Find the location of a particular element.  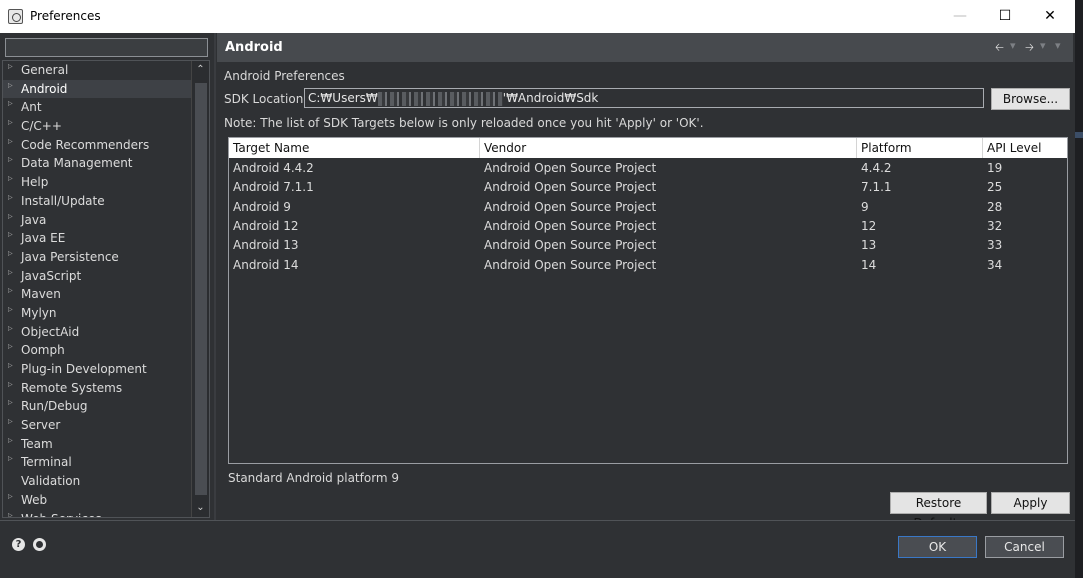

sdk-path-prefix: C:₩Users₩ is located at coordinates (343, 98).